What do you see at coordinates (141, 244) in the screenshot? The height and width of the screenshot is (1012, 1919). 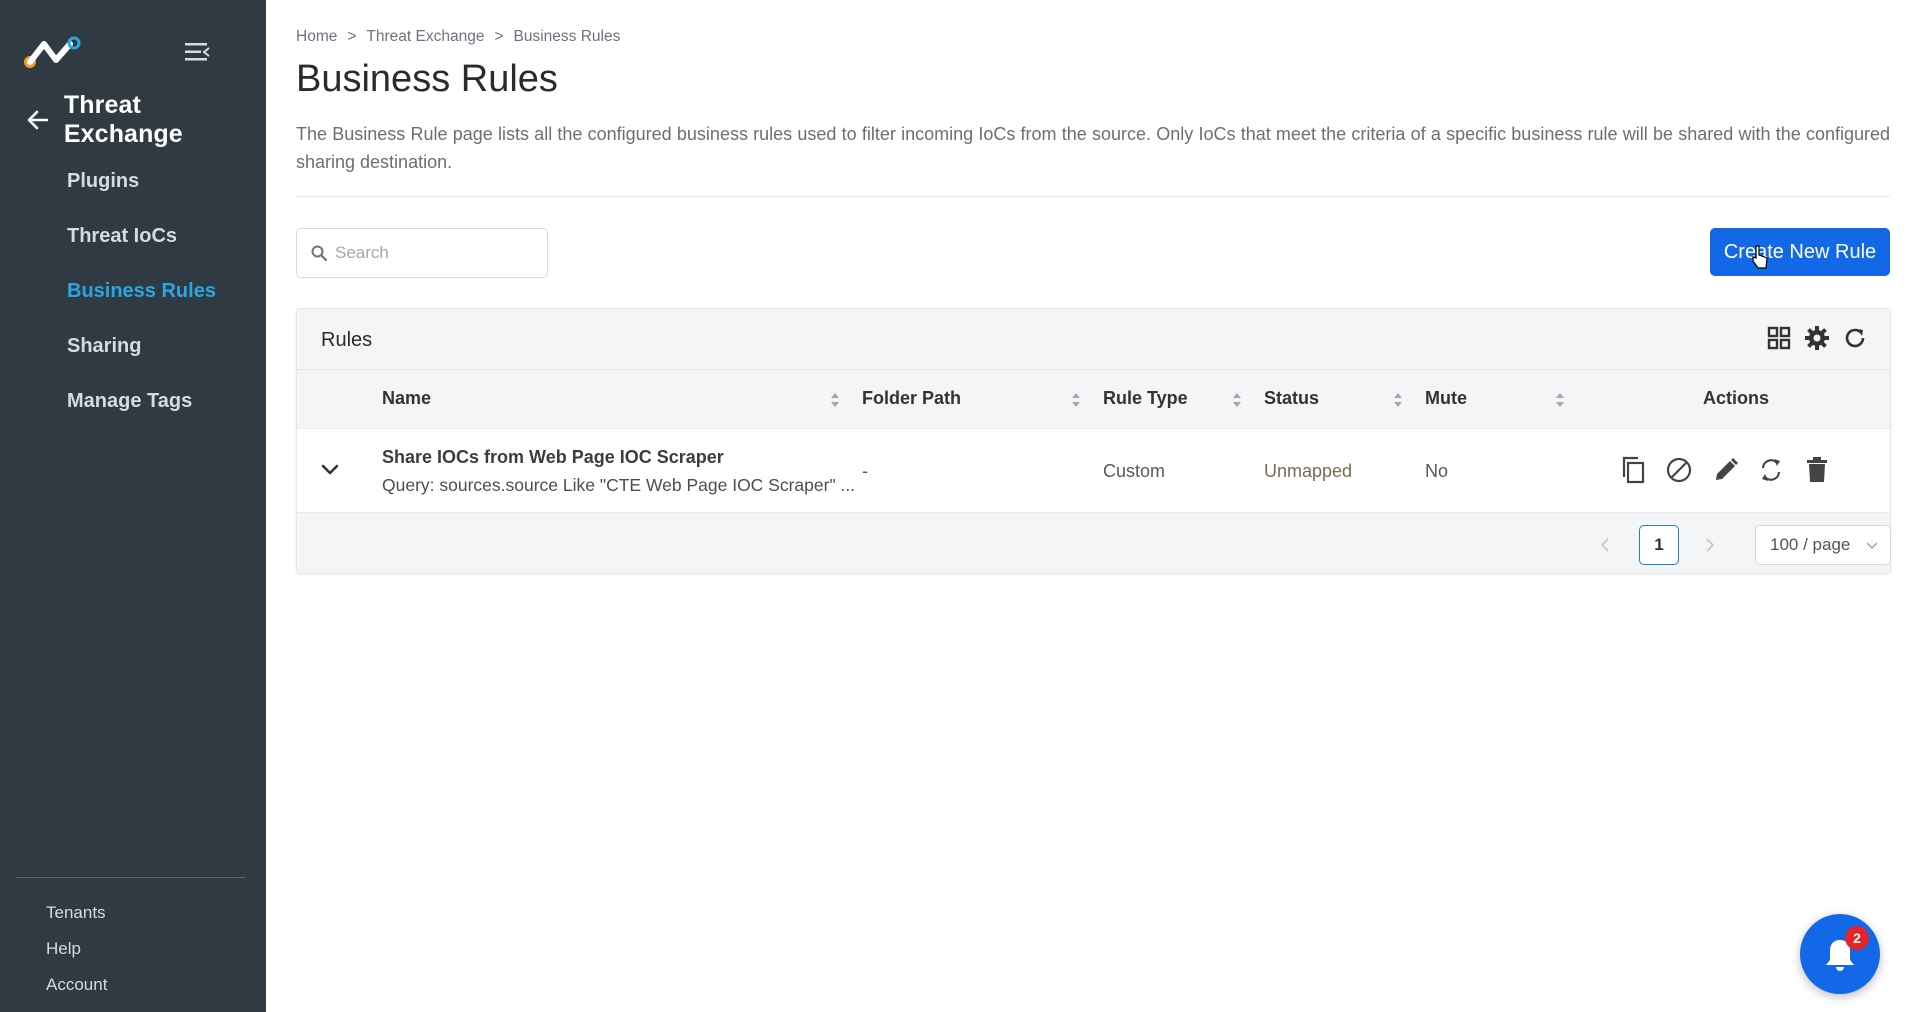 I see `sidebar-item-threat-iocs: Threat IoCs` at bounding box center [141, 244].